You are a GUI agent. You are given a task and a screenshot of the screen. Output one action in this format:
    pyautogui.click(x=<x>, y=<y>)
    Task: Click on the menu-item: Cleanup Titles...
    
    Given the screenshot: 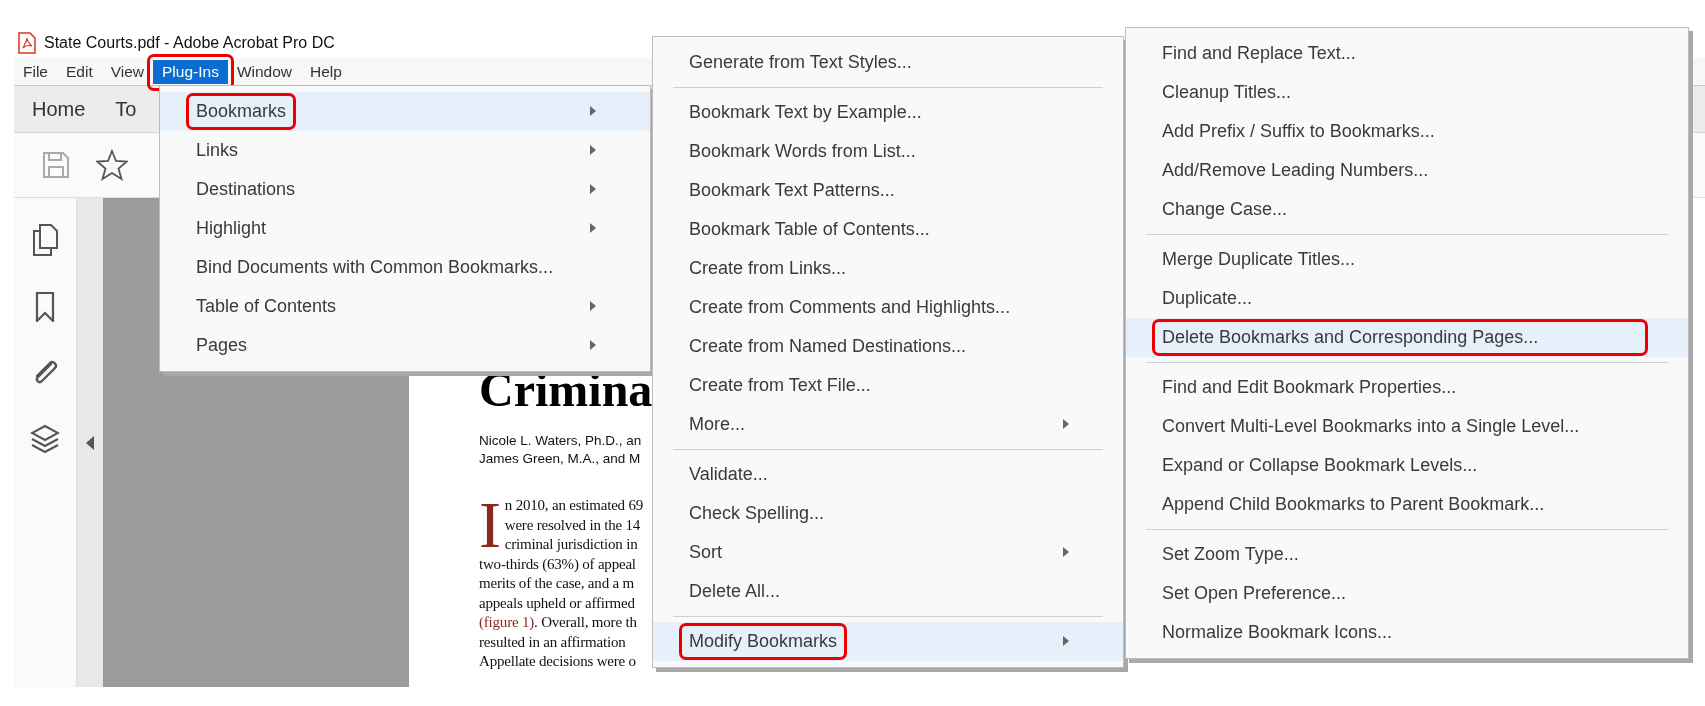 What is the action you would take?
    pyautogui.click(x=1407, y=92)
    